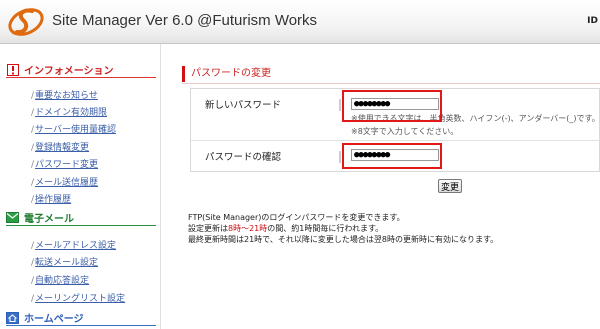  I want to click on sidebar-item-auto-reply: /自動応答設定, so click(60, 279).